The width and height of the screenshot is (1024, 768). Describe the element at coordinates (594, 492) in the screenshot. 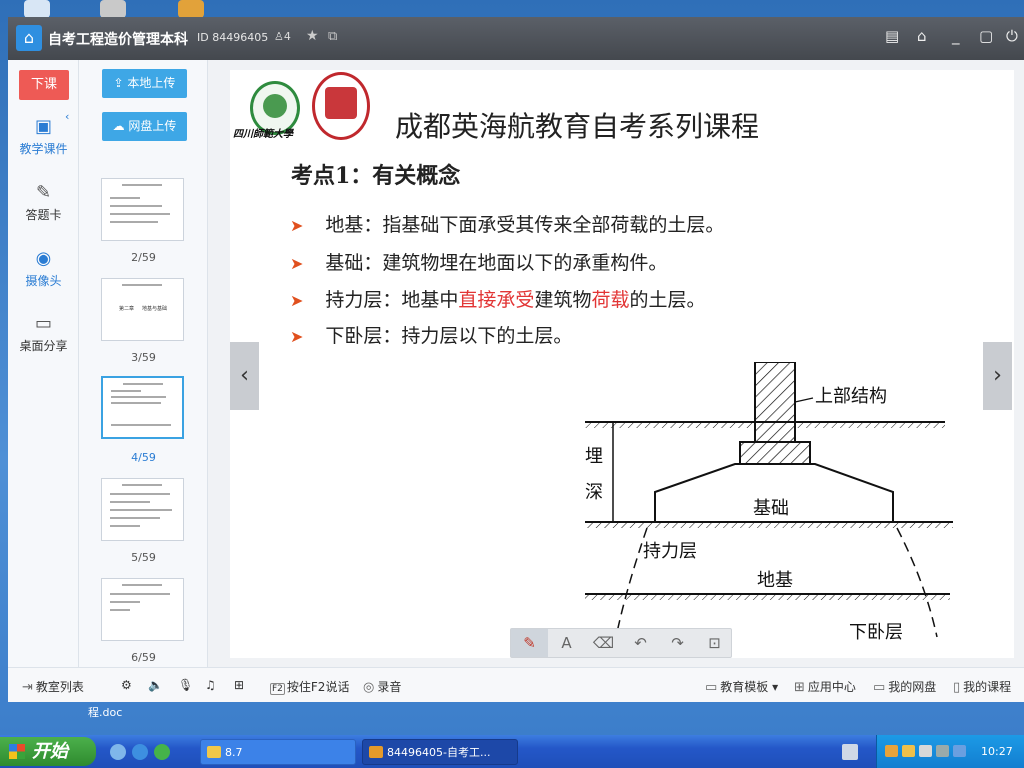

I see `label-depth-2: 深` at that location.